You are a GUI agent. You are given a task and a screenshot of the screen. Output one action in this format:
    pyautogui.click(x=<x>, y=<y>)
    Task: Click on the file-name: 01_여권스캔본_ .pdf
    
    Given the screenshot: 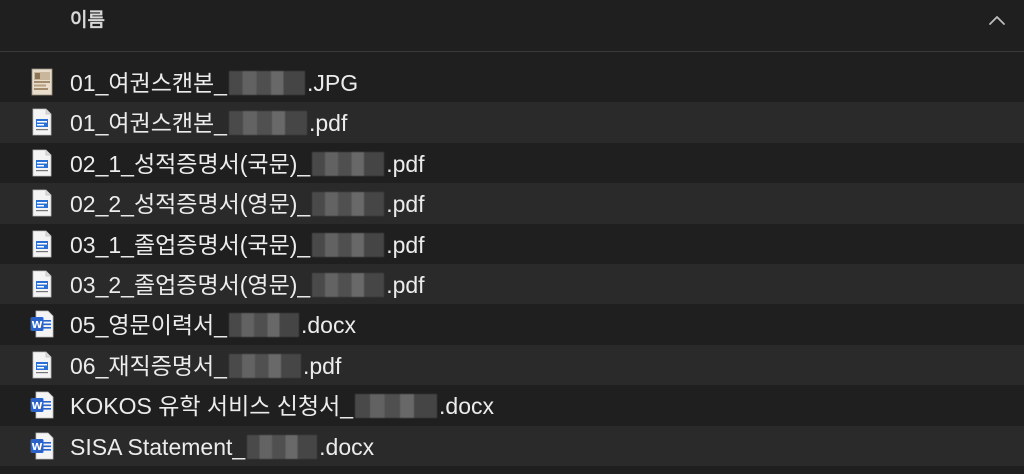 What is the action you would take?
    pyautogui.click(x=208, y=123)
    